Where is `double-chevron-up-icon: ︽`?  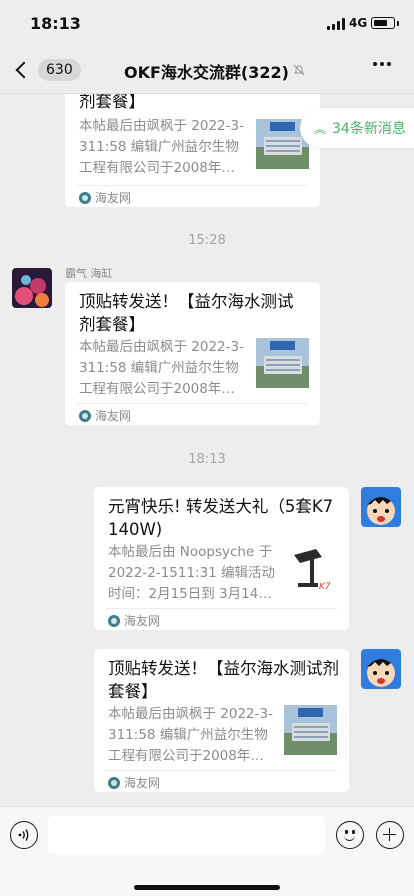 double-chevron-up-icon: ︽ is located at coordinates (320, 128).